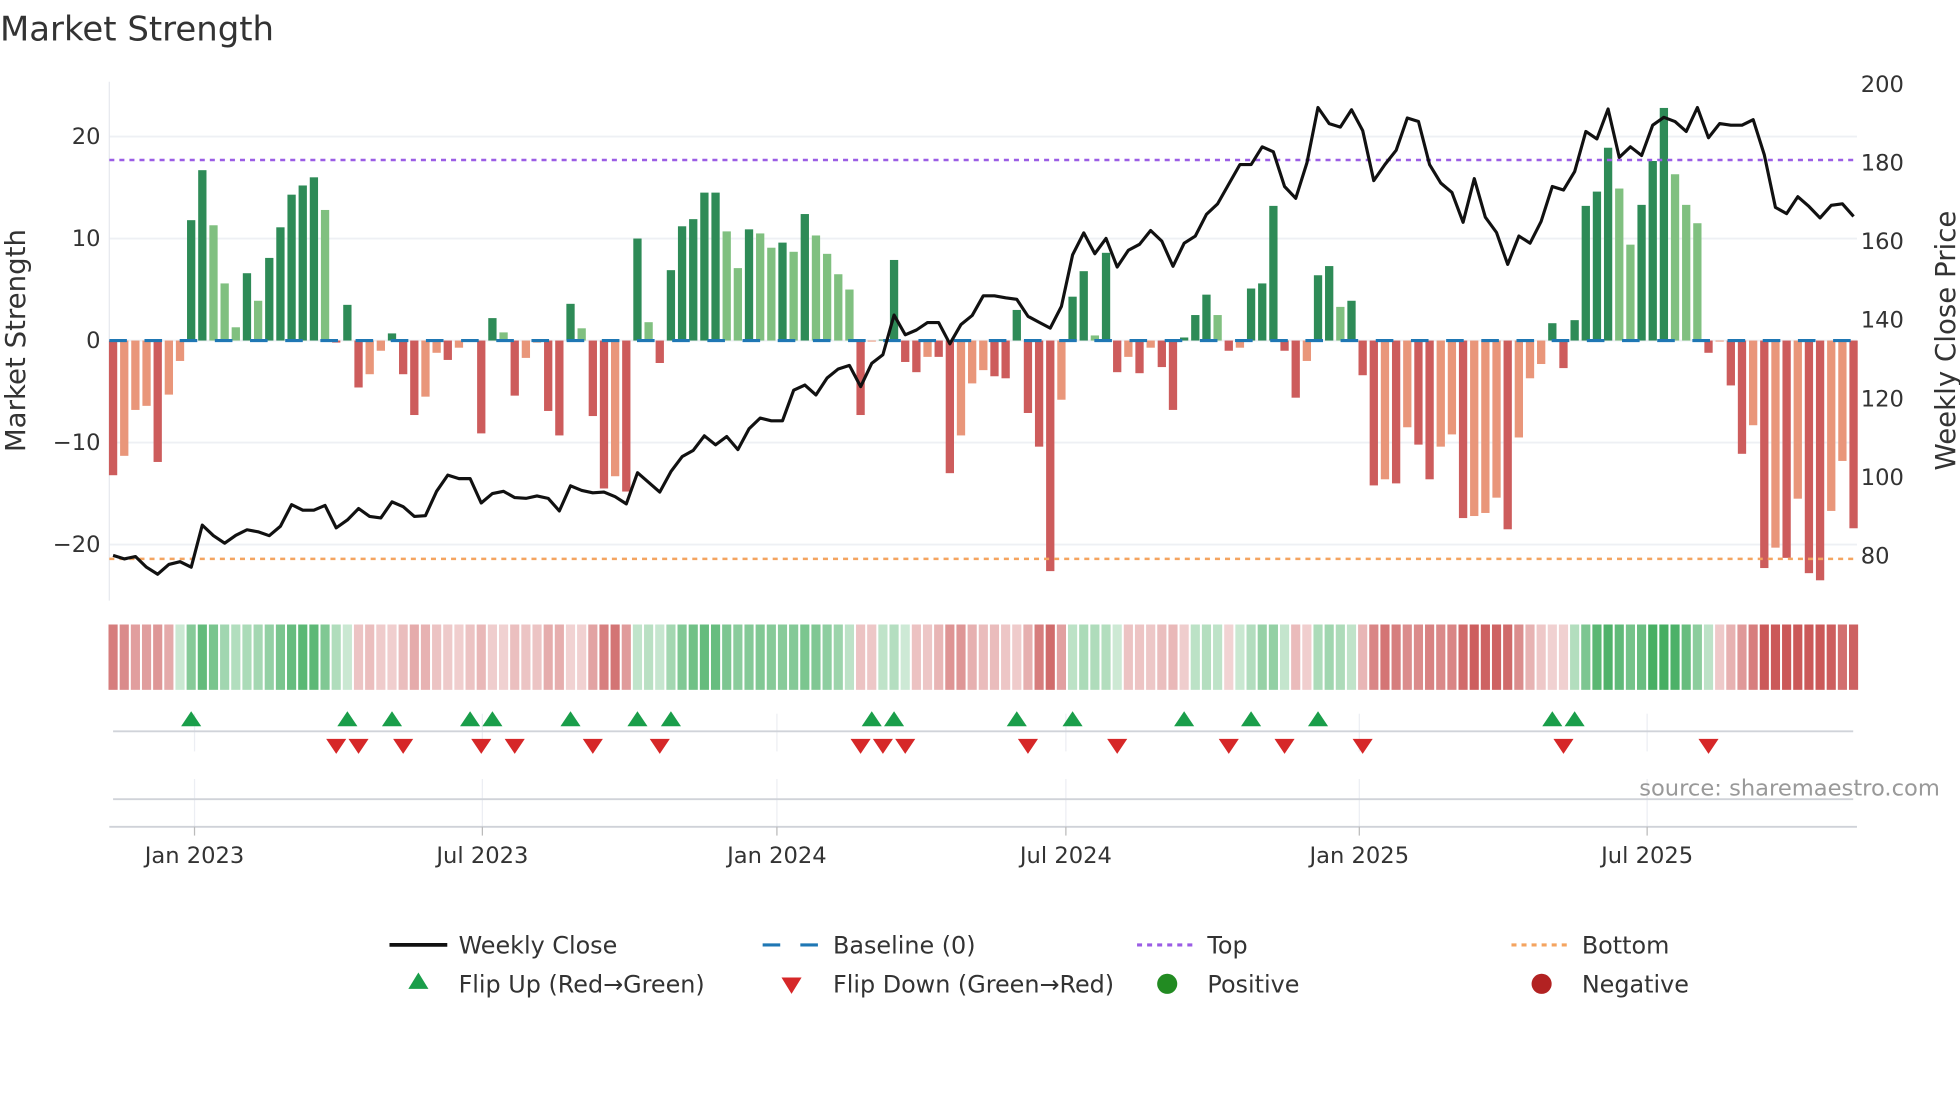  What do you see at coordinates (1882, 321) in the screenshot?
I see `right-tick-label: 140` at bounding box center [1882, 321].